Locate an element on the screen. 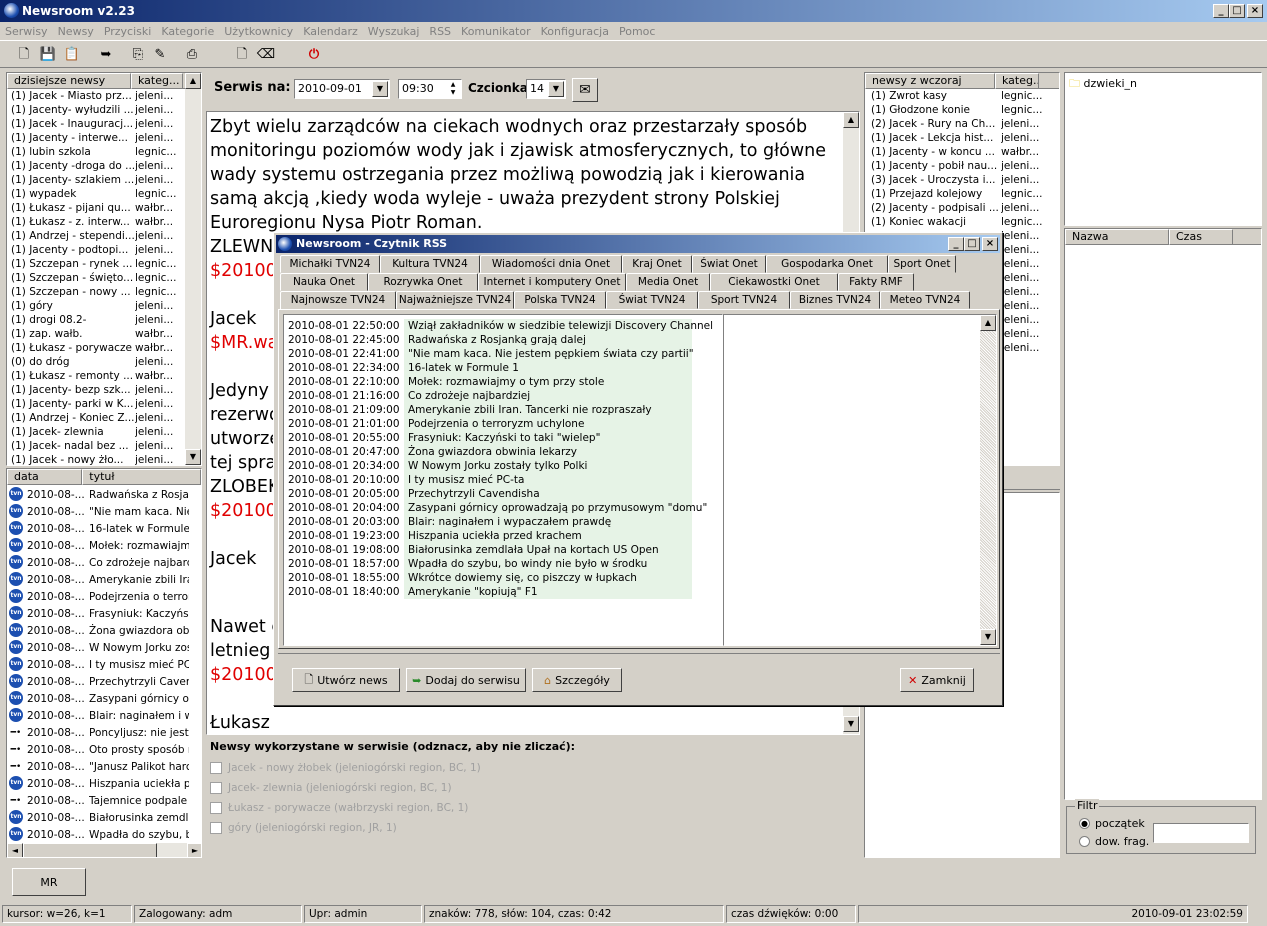 This screenshot has width=1267, height=926. list-item: tvn 2010-08-... Co zdrożeje najbardz is located at coordinates (104, 563).